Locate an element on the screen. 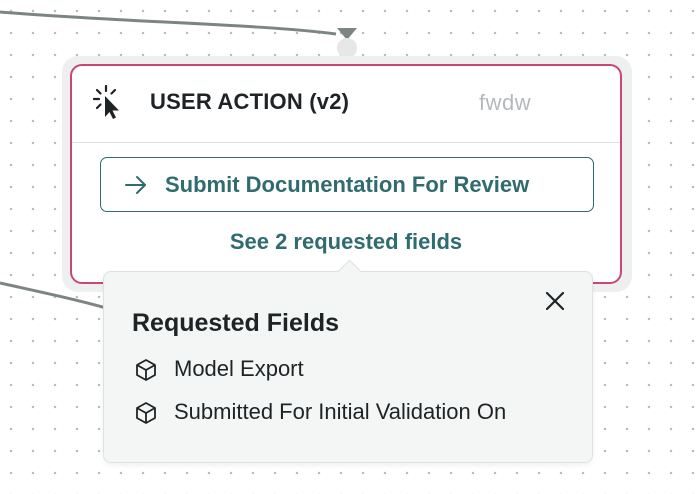  field-label: Submitted For Initial Validation On is located at coordinates (340, 411).